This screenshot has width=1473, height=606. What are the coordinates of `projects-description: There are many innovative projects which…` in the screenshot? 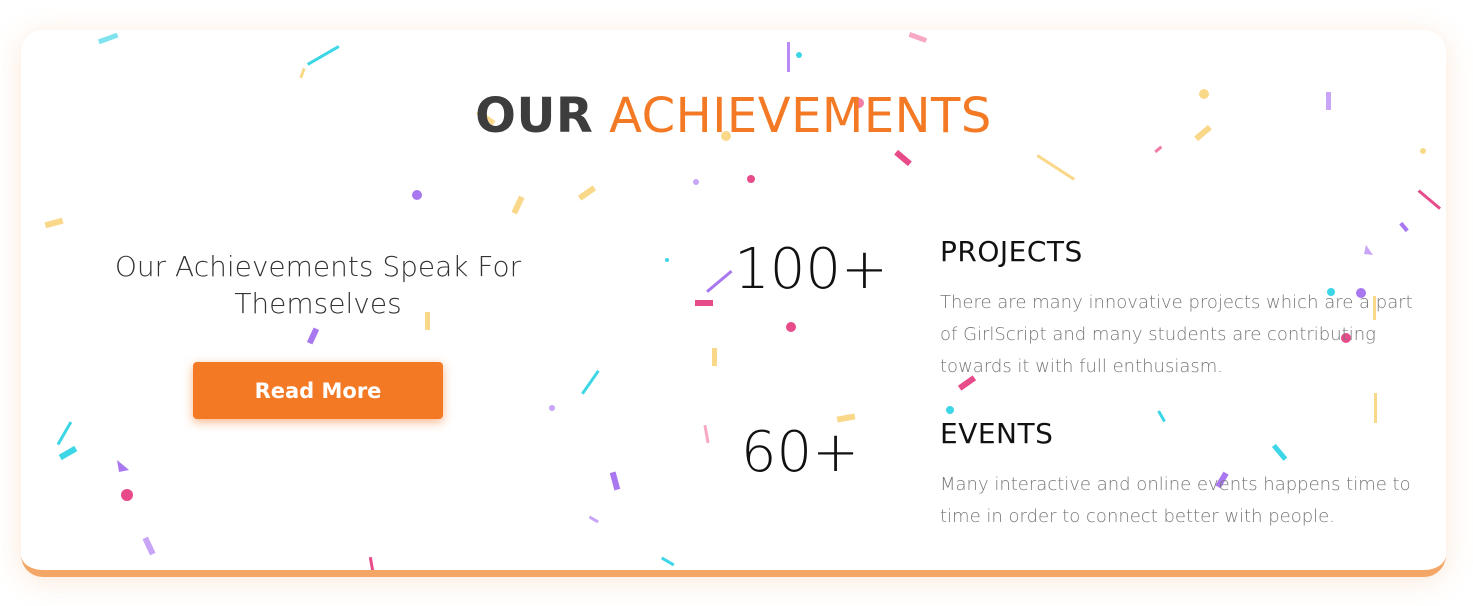 It's located at (1176, 334).